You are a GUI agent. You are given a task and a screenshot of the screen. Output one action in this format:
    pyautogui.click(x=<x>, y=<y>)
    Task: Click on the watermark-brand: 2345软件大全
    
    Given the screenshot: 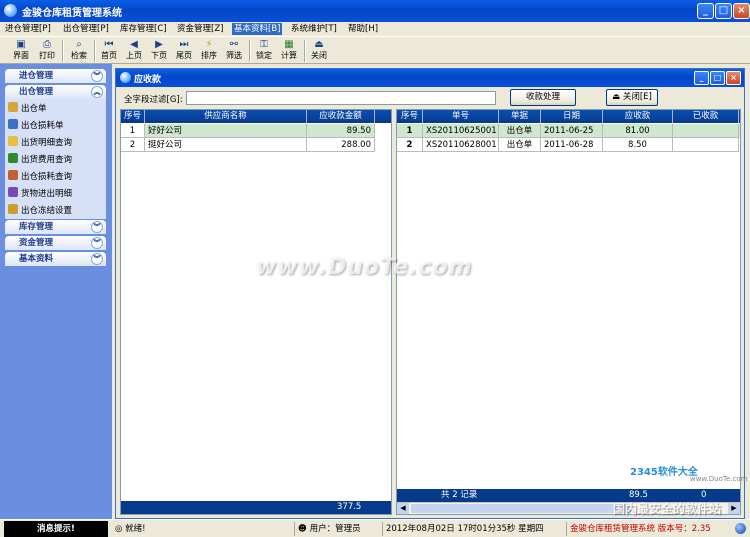 What is the action you would take?
    pyautogui.click(x=664, y=472)
    